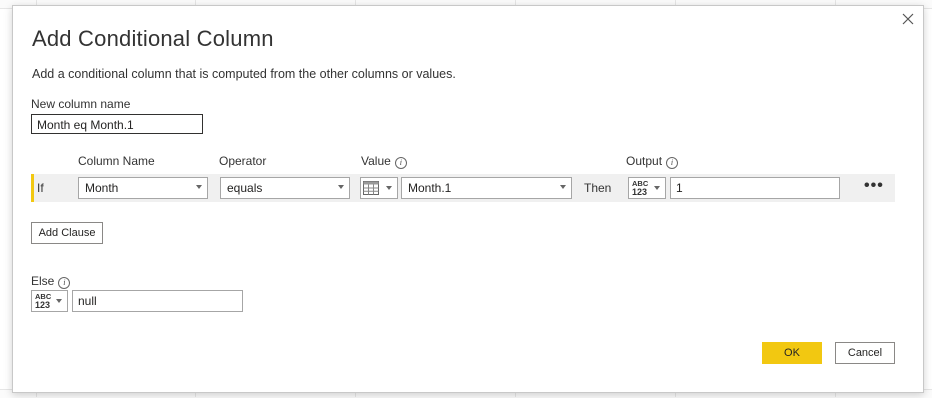 The image size is (932, 398). I want to click on close-button, so click(908, 19).